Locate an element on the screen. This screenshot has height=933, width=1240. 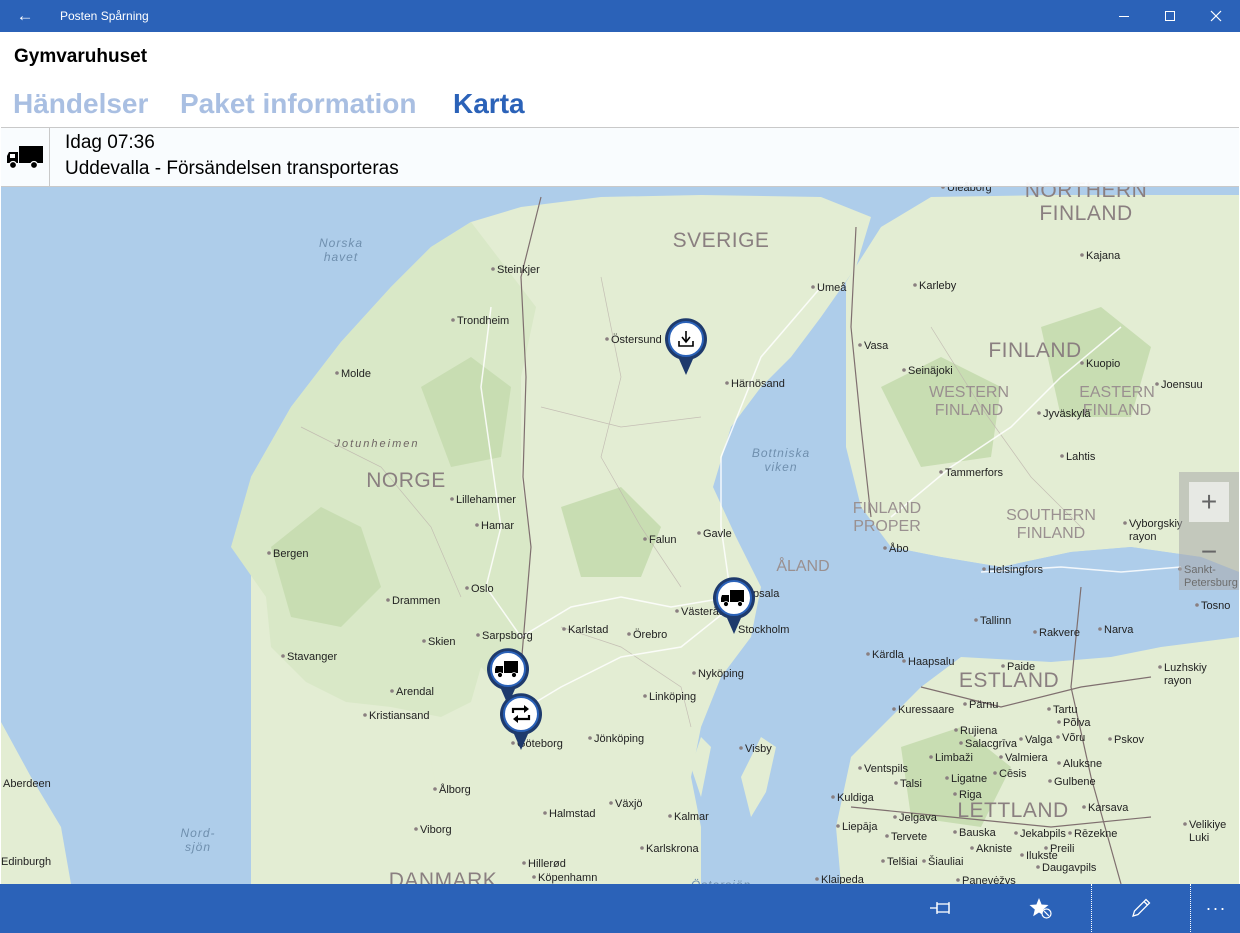
minimize-icon is located at coordinates (1124, 16).